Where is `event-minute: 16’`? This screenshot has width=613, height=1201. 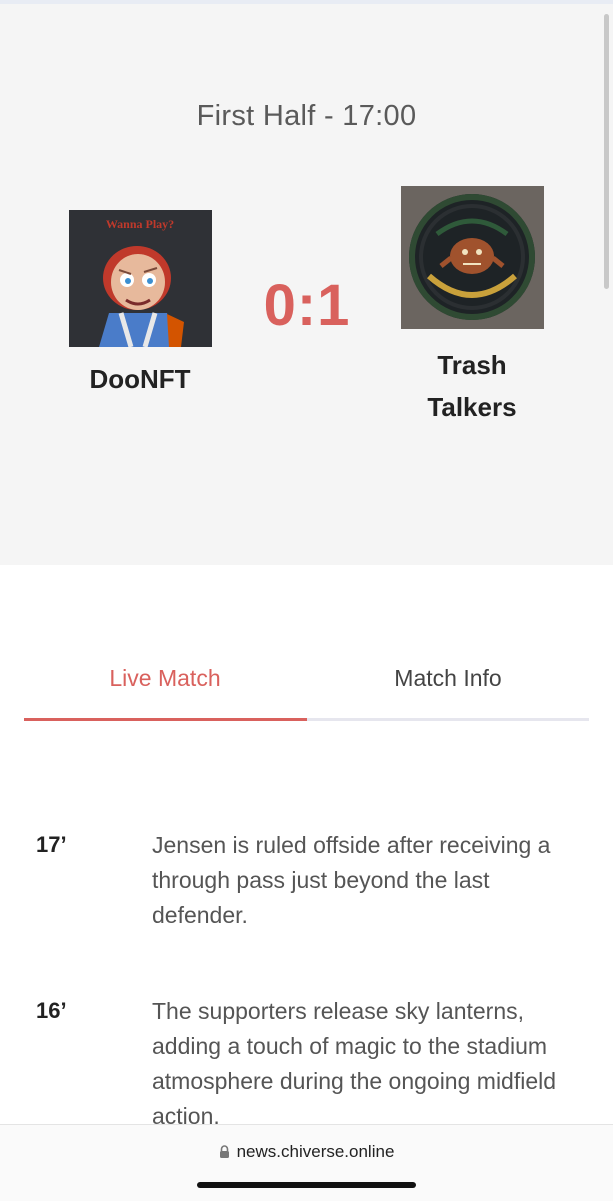 event-minute: 16’ is located at coordinates (51, 1010).